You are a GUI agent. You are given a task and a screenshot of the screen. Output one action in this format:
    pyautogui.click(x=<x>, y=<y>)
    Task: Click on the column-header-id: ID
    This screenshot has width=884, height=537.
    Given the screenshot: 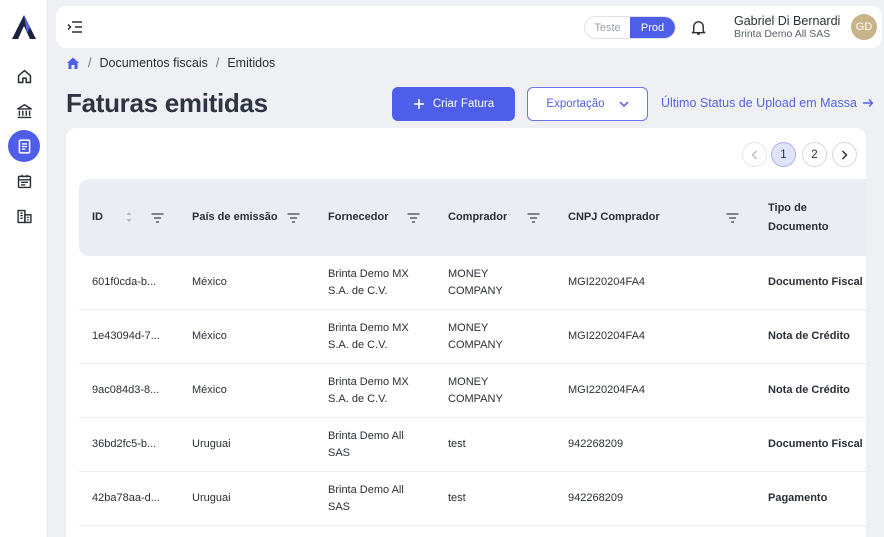 What is the action you would take?
    pyautogui.click(x=97, y=217)
    